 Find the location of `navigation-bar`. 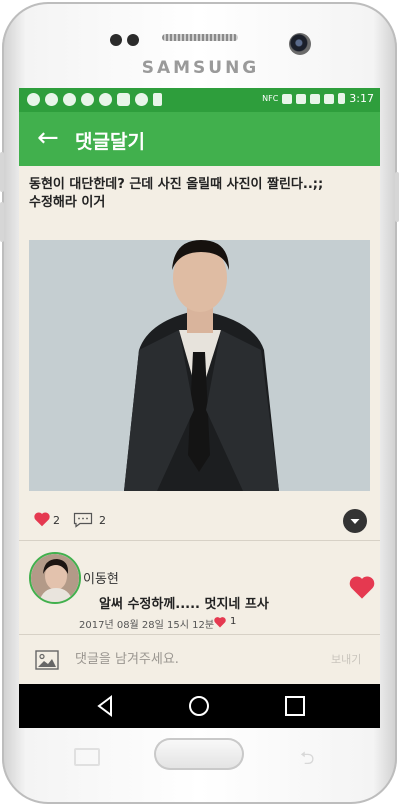

navigation-bar is located at coordinates (199, 706).